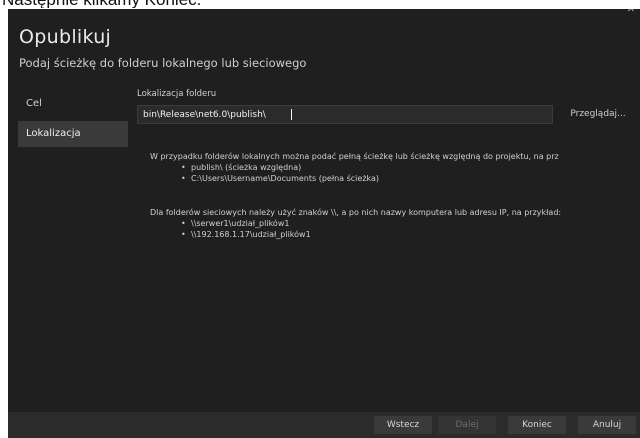  I want to click on folder-location-input, so click(345, 114).